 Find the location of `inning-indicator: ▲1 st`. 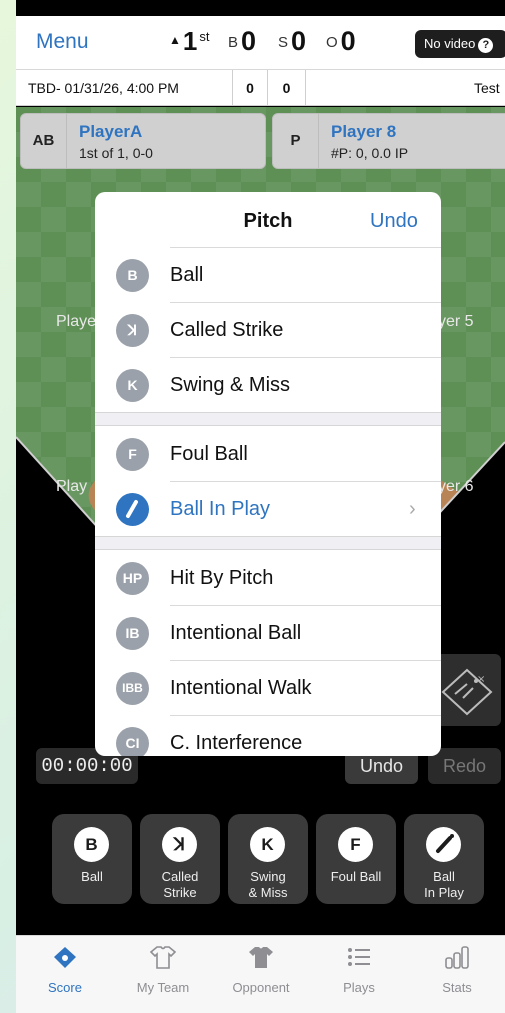

inning-indicator: ▲1 st is located at coordinates (189, 41).